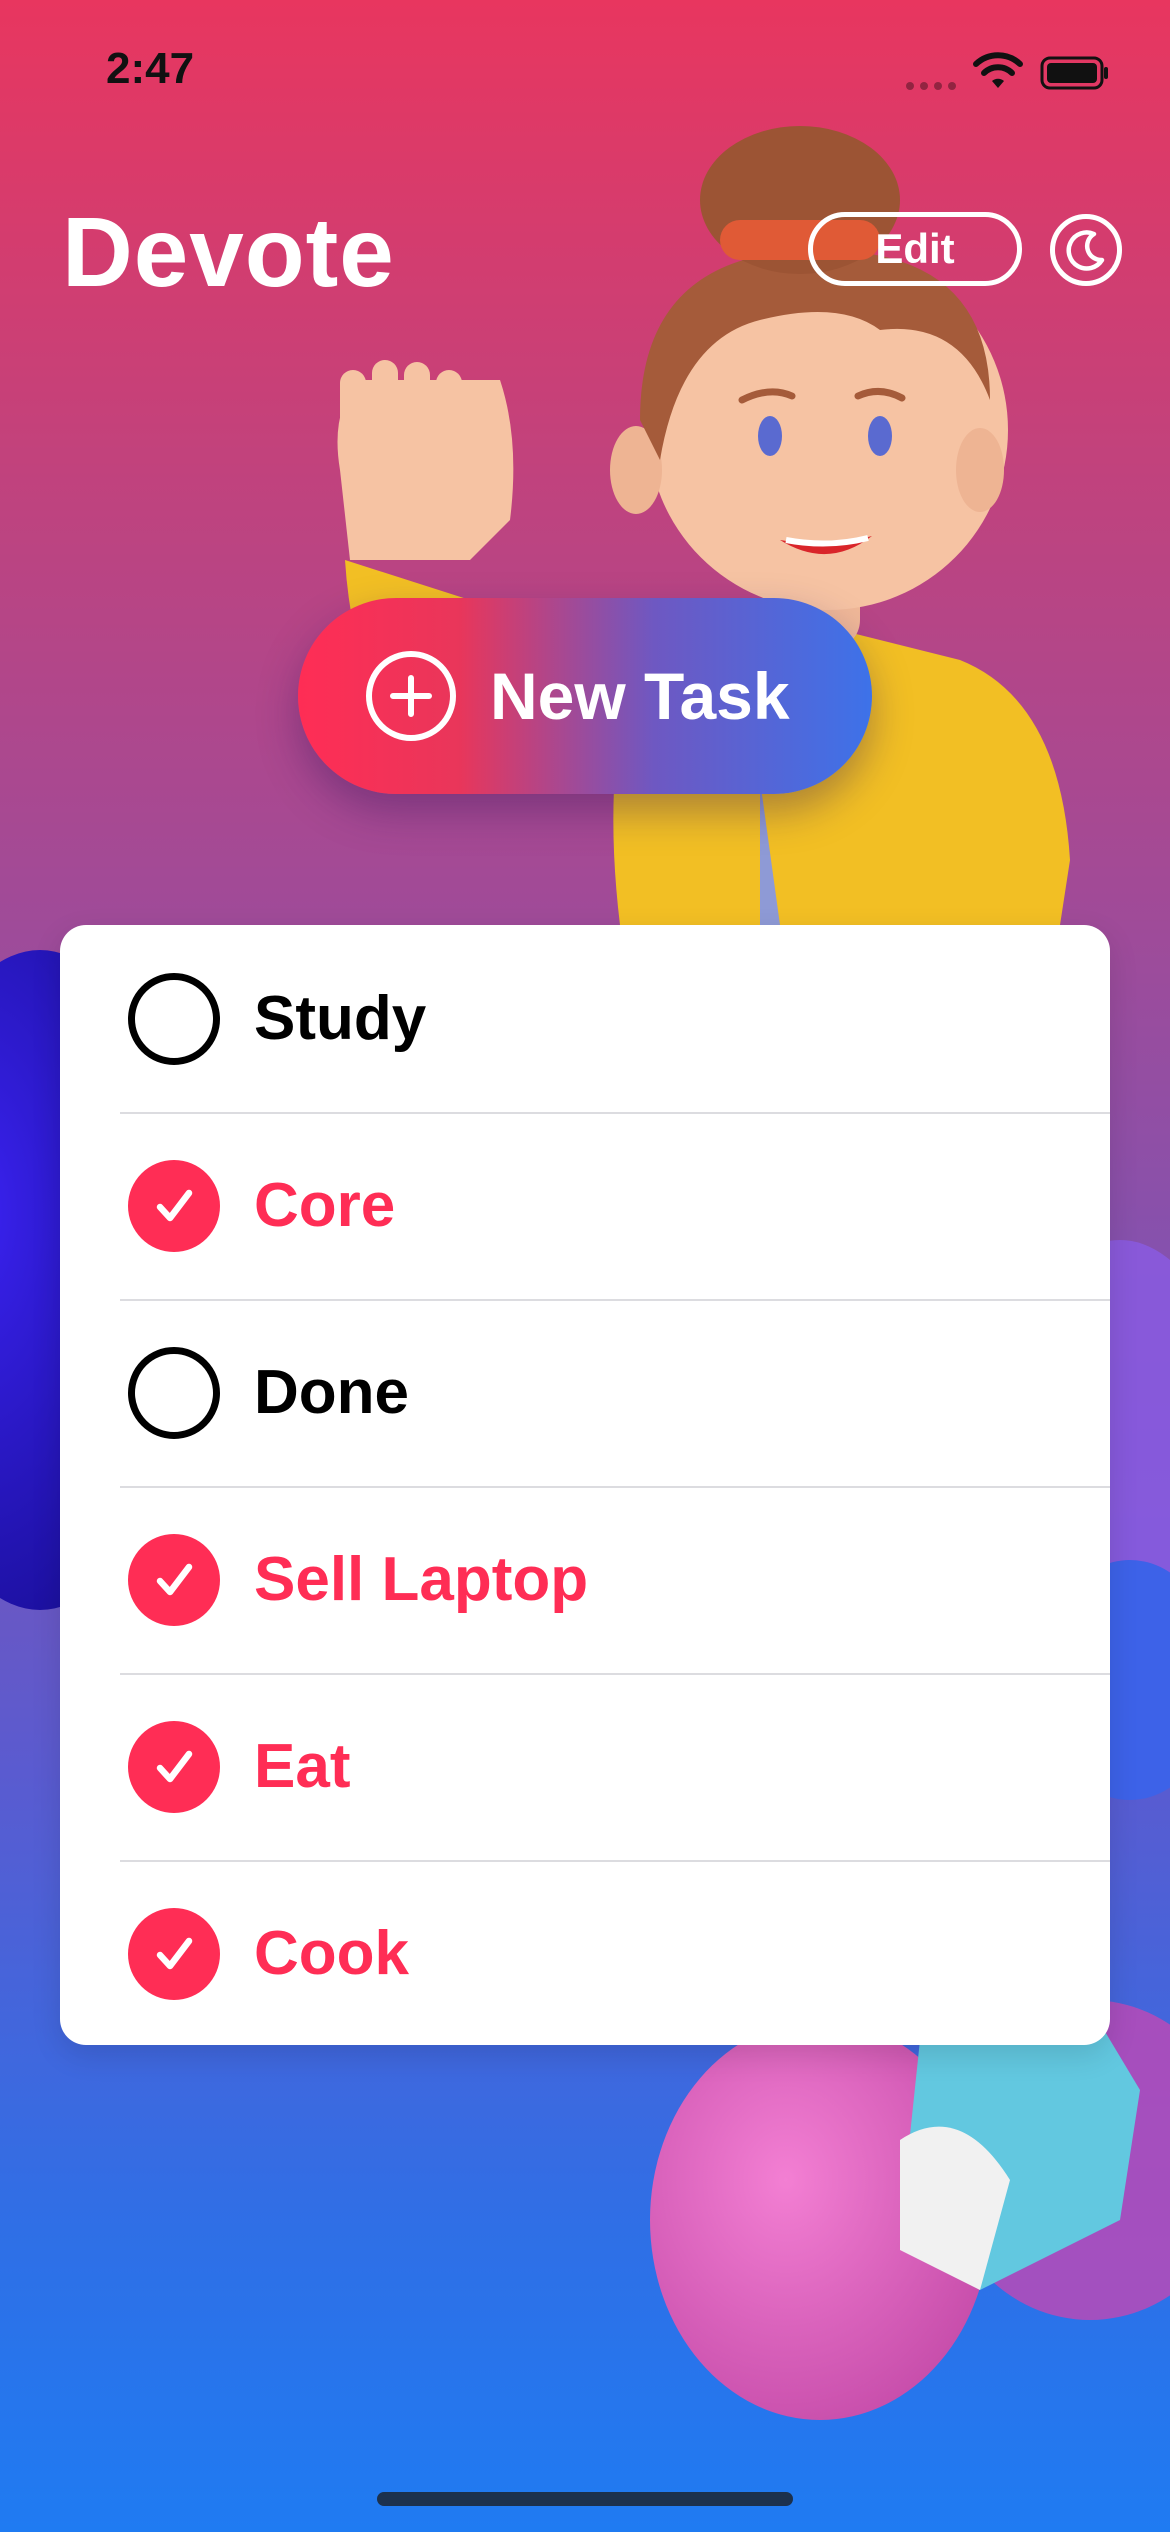 This screenshot has height=2532, width=1170. I want to click on dark-mode-toggle, so click(1086, 250).